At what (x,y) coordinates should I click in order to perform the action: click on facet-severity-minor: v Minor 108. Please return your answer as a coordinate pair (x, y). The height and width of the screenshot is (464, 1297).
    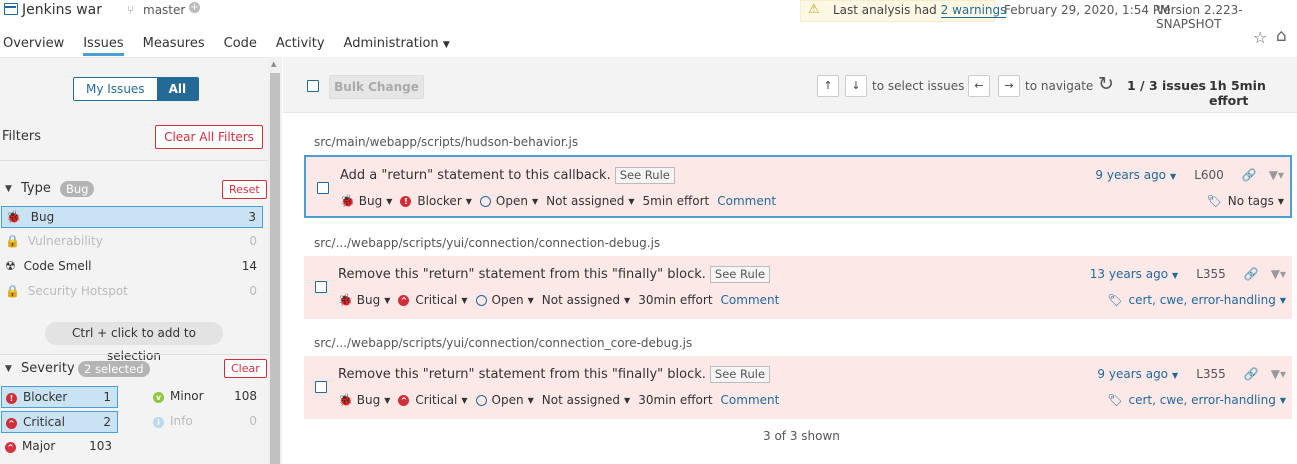
    Looking at the image, I should click on (206, 397).